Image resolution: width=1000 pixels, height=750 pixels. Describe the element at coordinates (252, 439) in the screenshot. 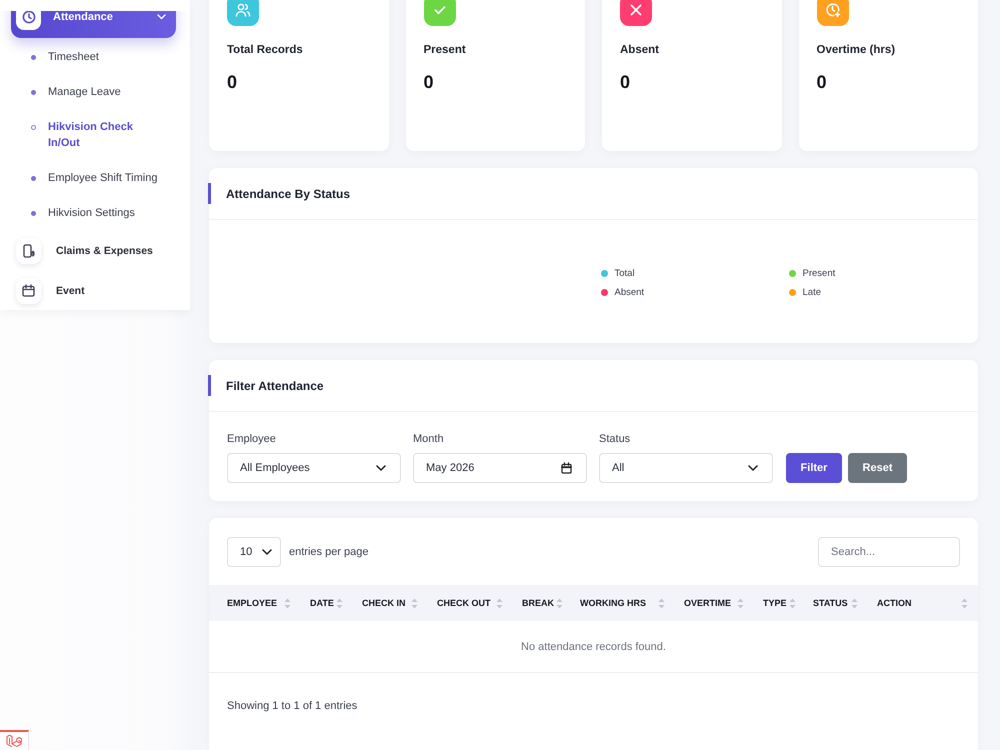

I see `field-label: Employee` at that location.